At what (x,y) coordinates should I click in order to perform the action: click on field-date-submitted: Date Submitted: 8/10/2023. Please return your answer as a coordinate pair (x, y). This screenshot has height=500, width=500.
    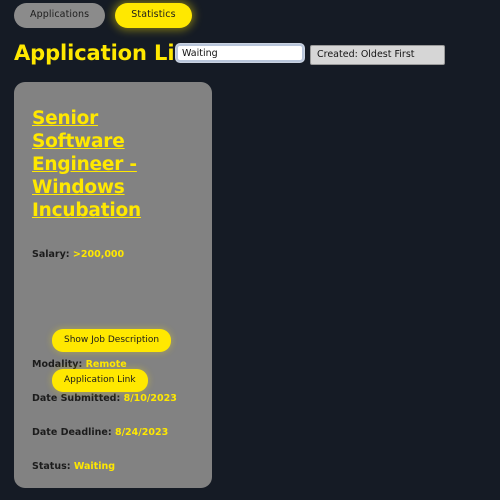
    Looking at the image, I should click on (113, 399).